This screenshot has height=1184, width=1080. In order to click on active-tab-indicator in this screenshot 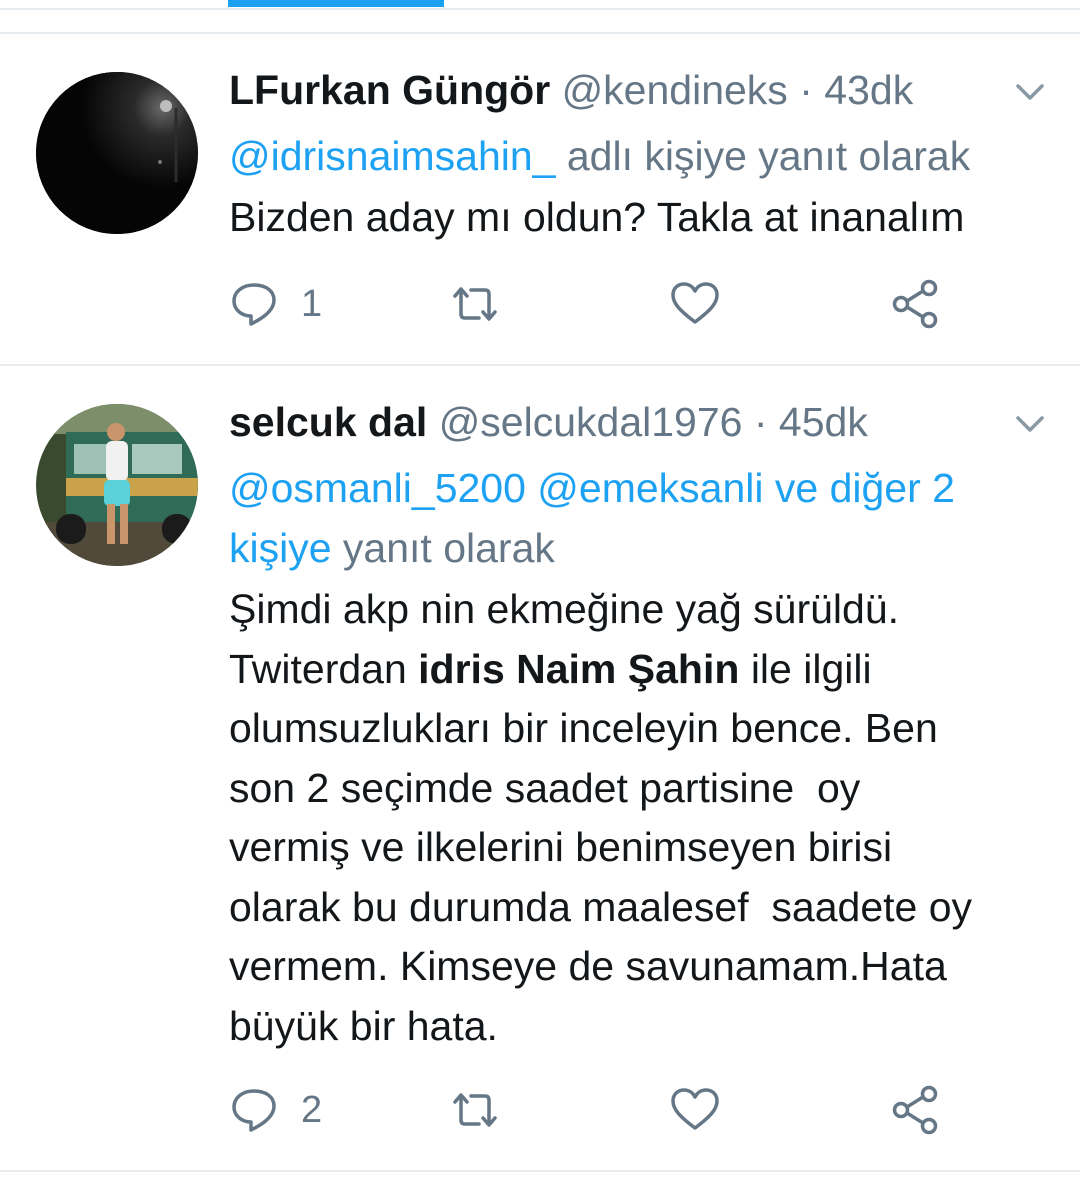, I will do `click(336, 3)`.